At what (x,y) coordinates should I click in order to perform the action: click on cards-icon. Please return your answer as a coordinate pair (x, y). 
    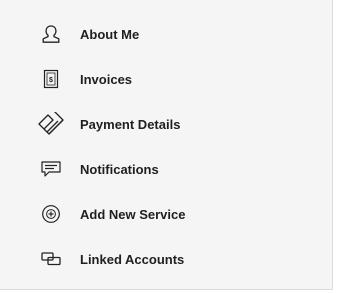
    Looking at the image, I should click on (51, 124).